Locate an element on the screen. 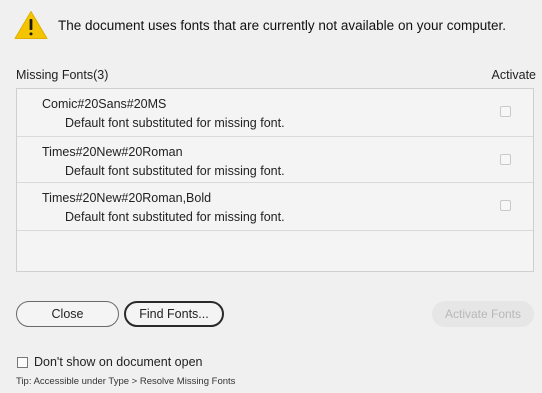 This screenshot has height=393, width=542. activate-fonts-button: Activate Fonts is located at coordinates (483, 314).